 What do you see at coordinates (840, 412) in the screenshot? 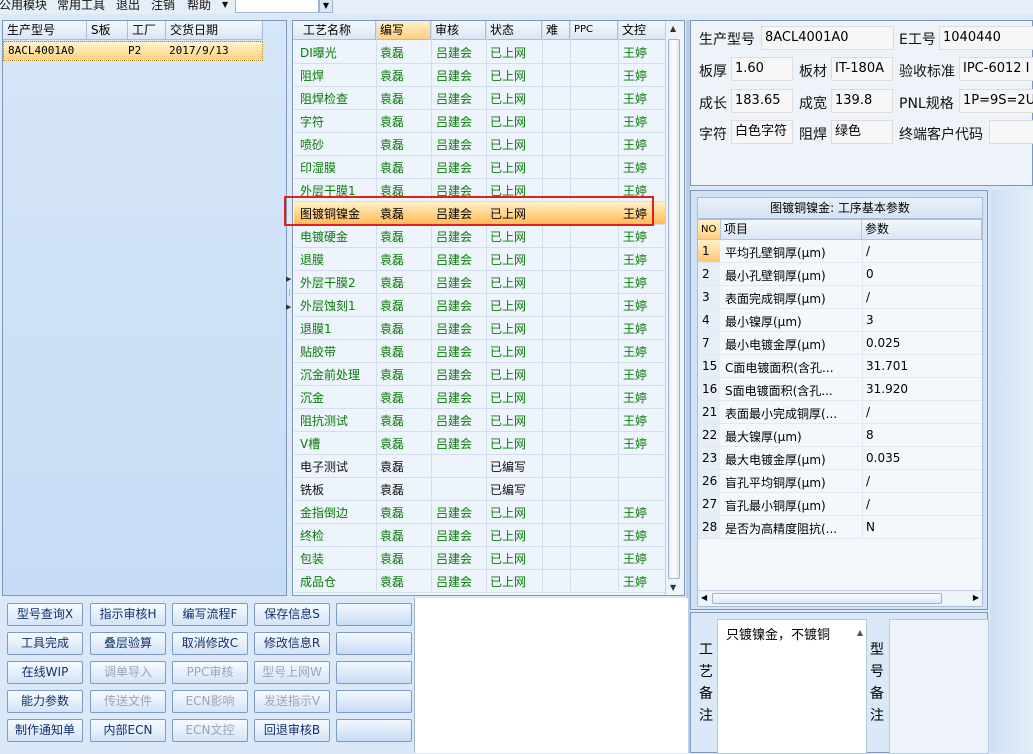
I see `param-row: 21 表面最小完成铜厚(... /` at bounding box center [840, 412].